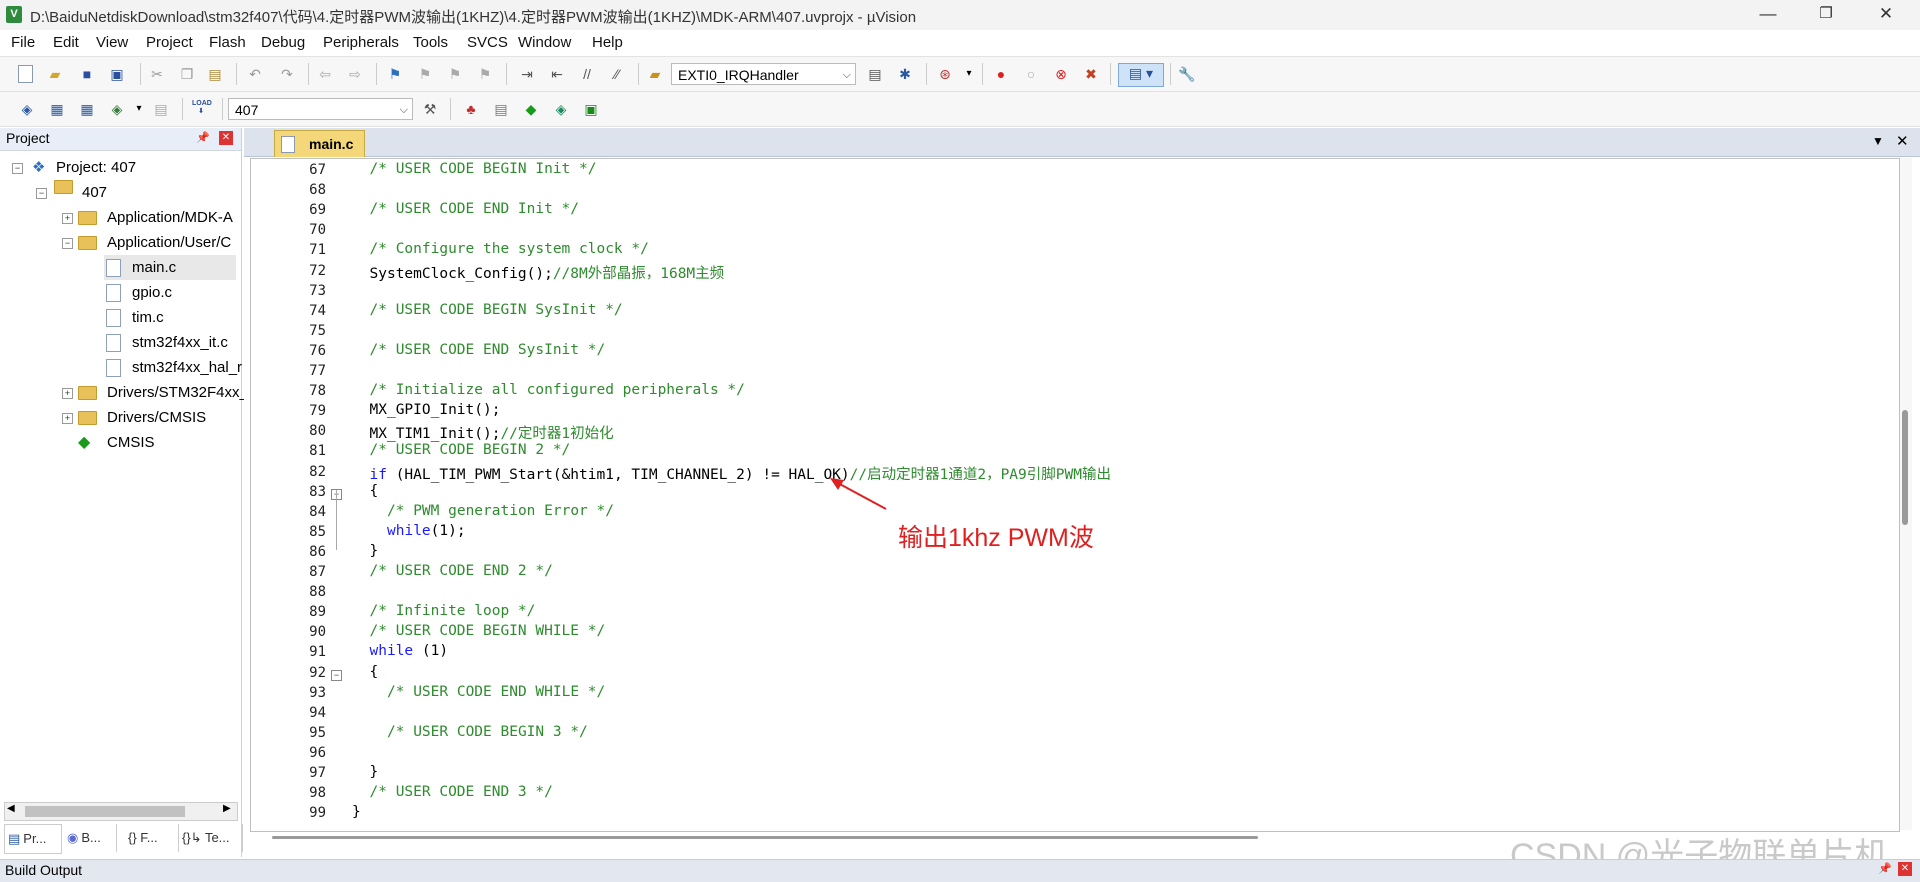  What do you see at coordinates (27, 109) in the screenshot?
I see `translate-icon: ◈` at bounding box center [27, 109].